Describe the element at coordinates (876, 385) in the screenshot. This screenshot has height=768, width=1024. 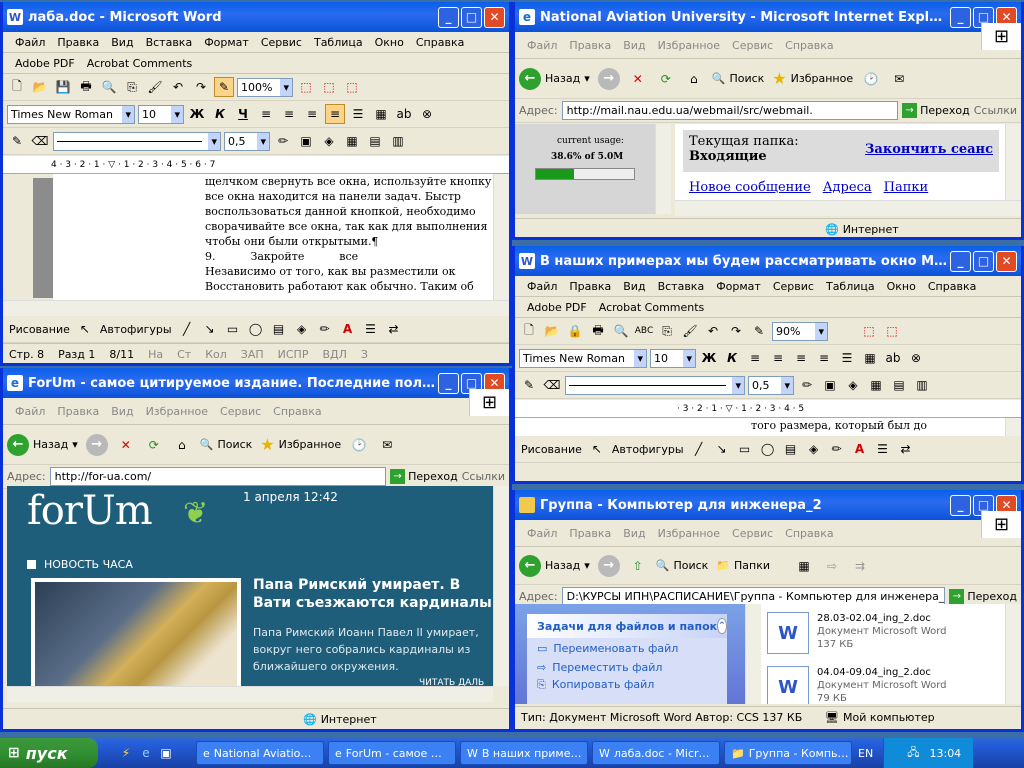
I see `insert-table-icon: ▦` at that location.